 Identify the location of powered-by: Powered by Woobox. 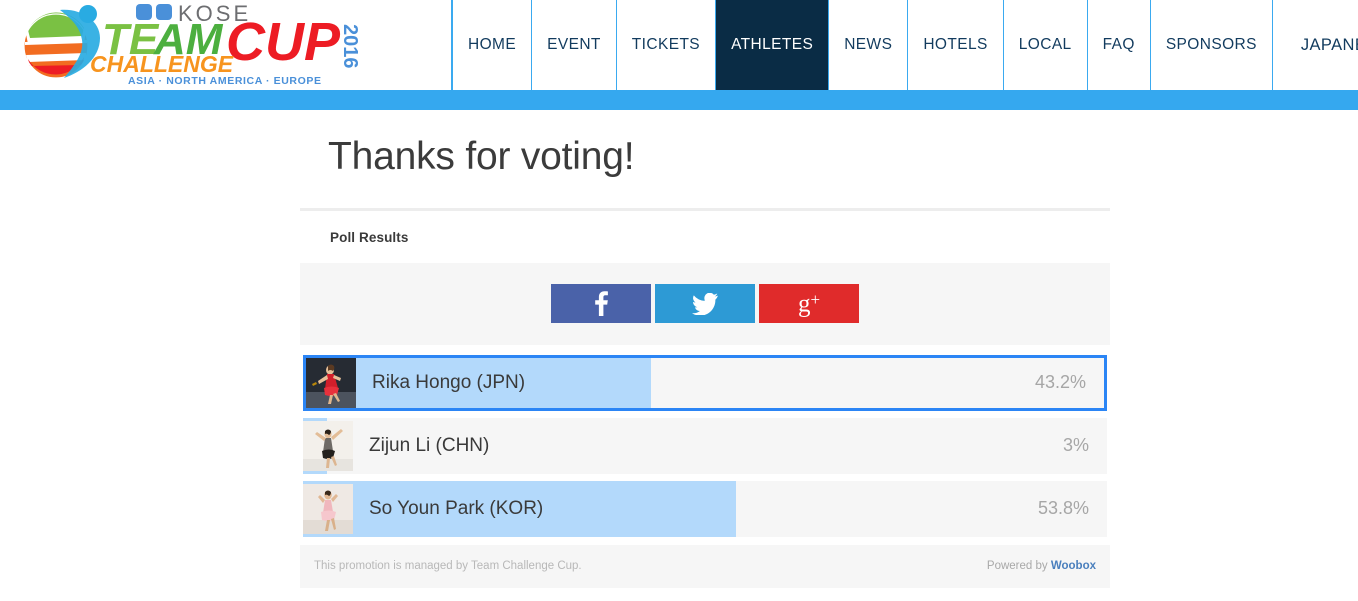
(1041, 566).